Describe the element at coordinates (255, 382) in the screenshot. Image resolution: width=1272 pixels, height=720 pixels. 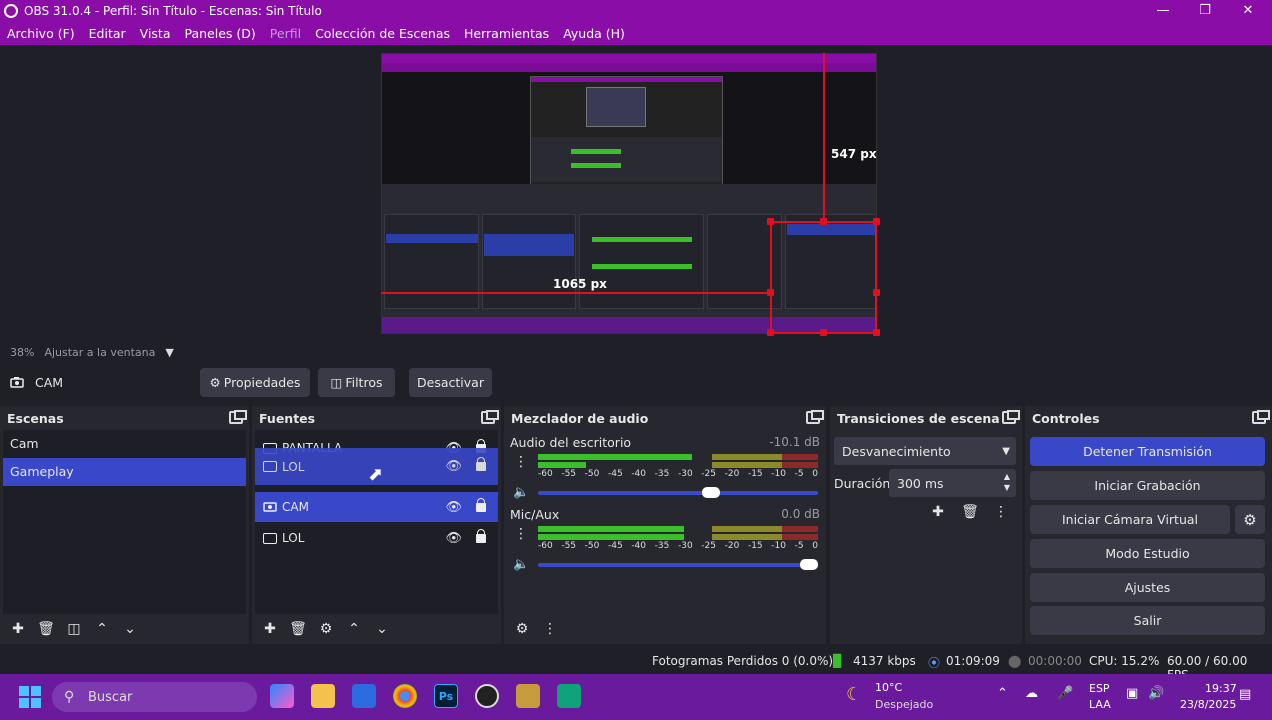
I see `properties-button: ⚙ Propiedades` at that location.